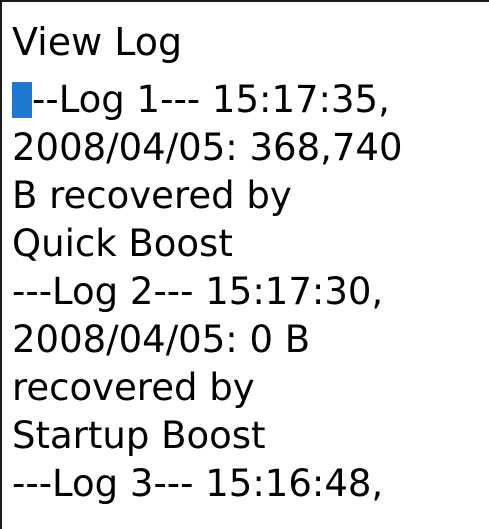  What do you see at coordinates (161, 339) in the screenshot?
I see `log-line-6: 2008/04/05: 0 B` at bounding box center [161, 339].